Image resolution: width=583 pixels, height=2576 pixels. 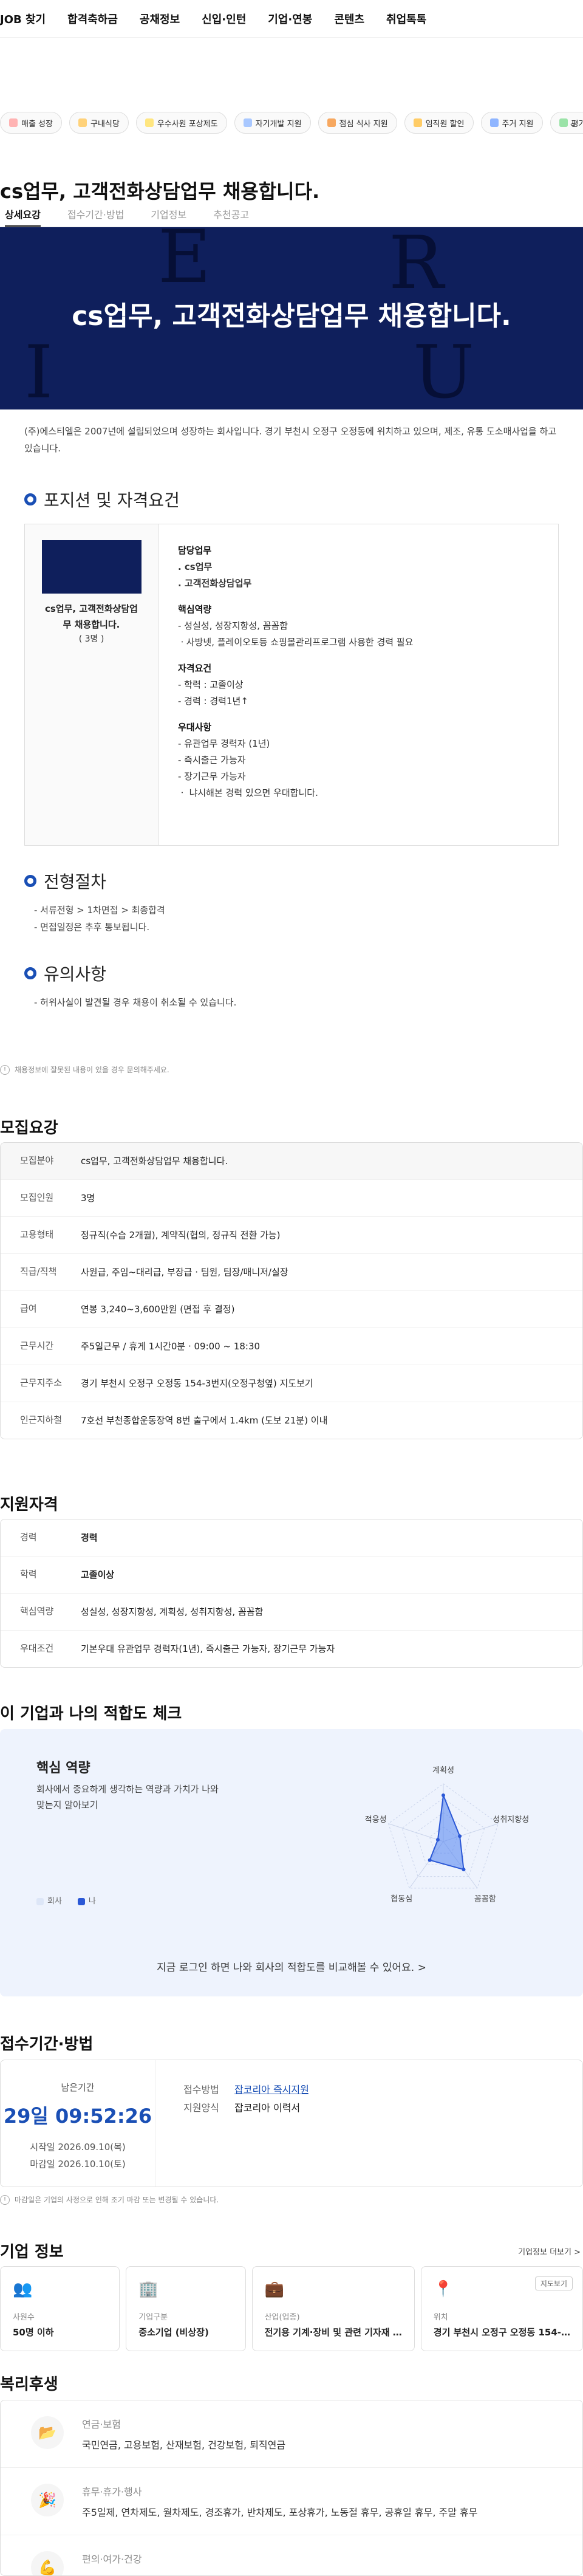 I want to click on company-card-label: 위치, so click(x=440, y=2317).